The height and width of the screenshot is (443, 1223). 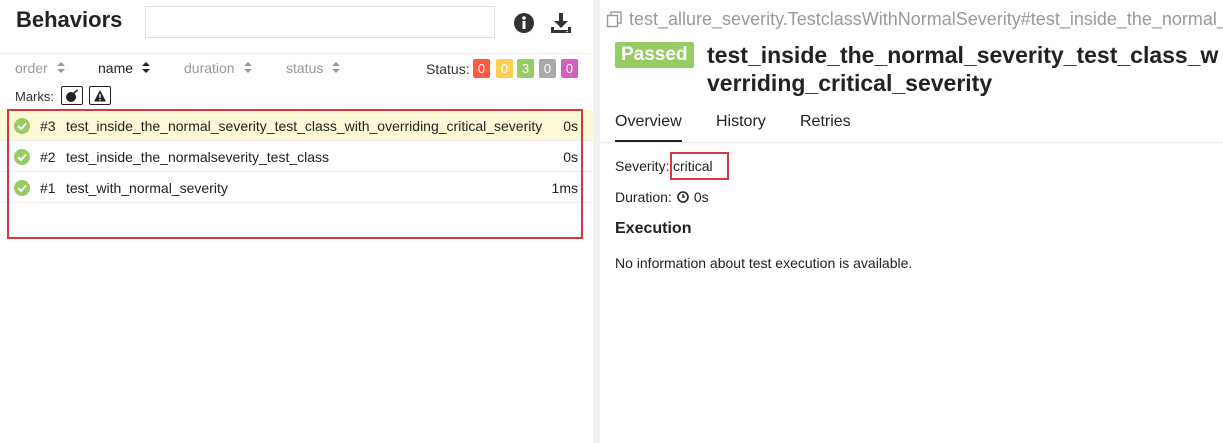 What do you see at coordinates (147, 188) in the screenshot?
I see `test-name: test_with_normal_severity` at bounding box center [147, 188].